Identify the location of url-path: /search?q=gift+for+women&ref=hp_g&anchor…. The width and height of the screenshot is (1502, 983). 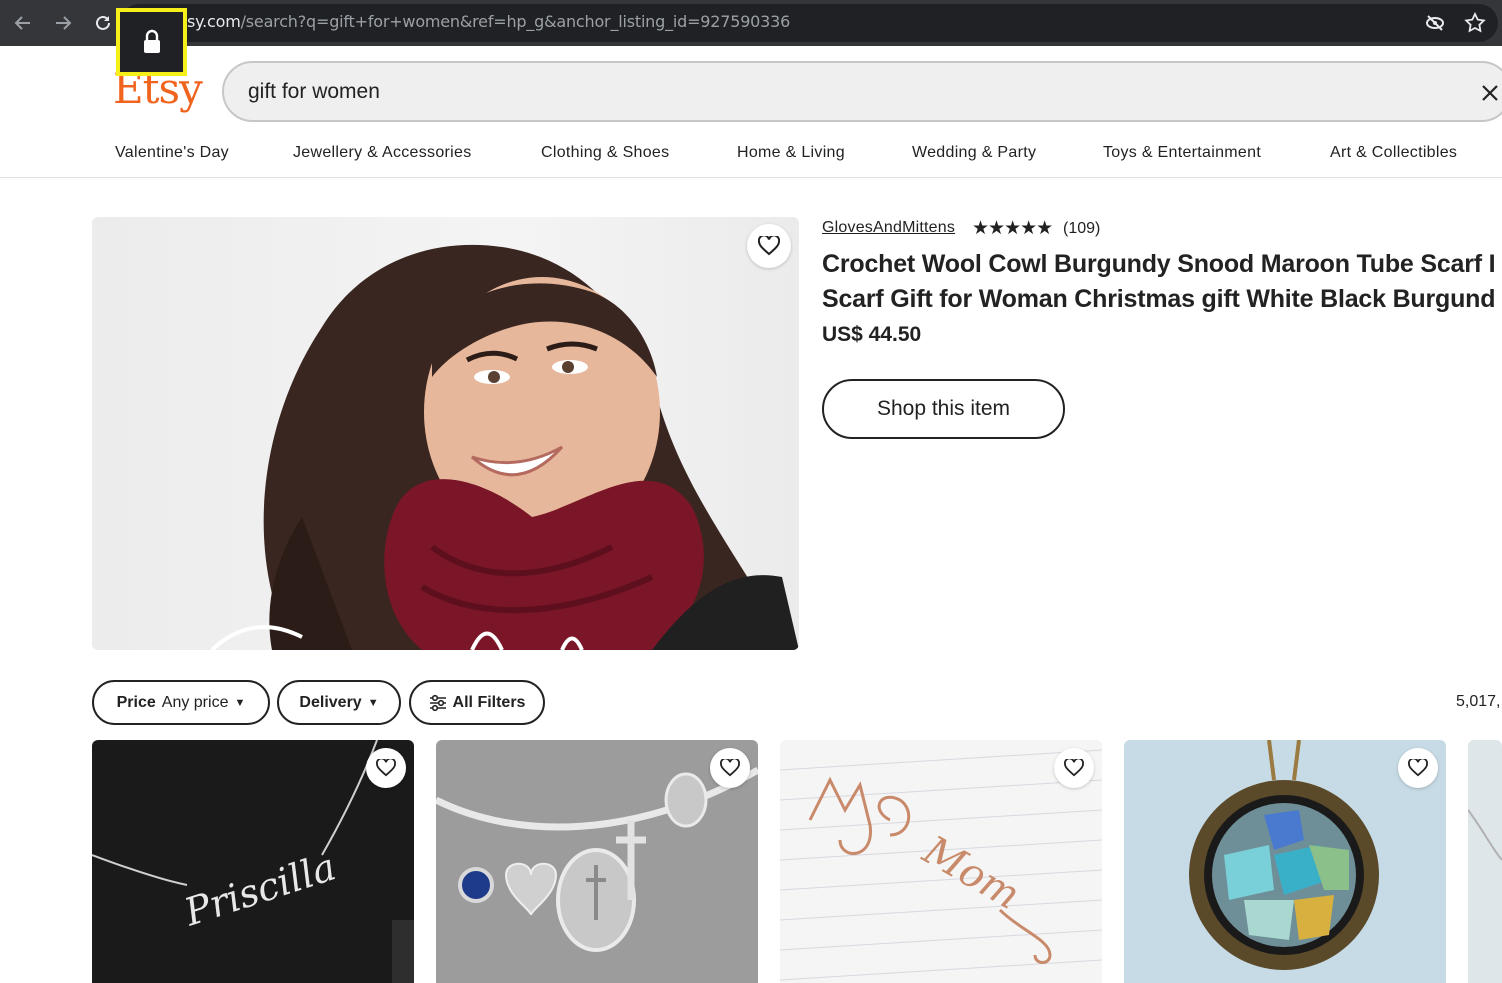
(515, 21).